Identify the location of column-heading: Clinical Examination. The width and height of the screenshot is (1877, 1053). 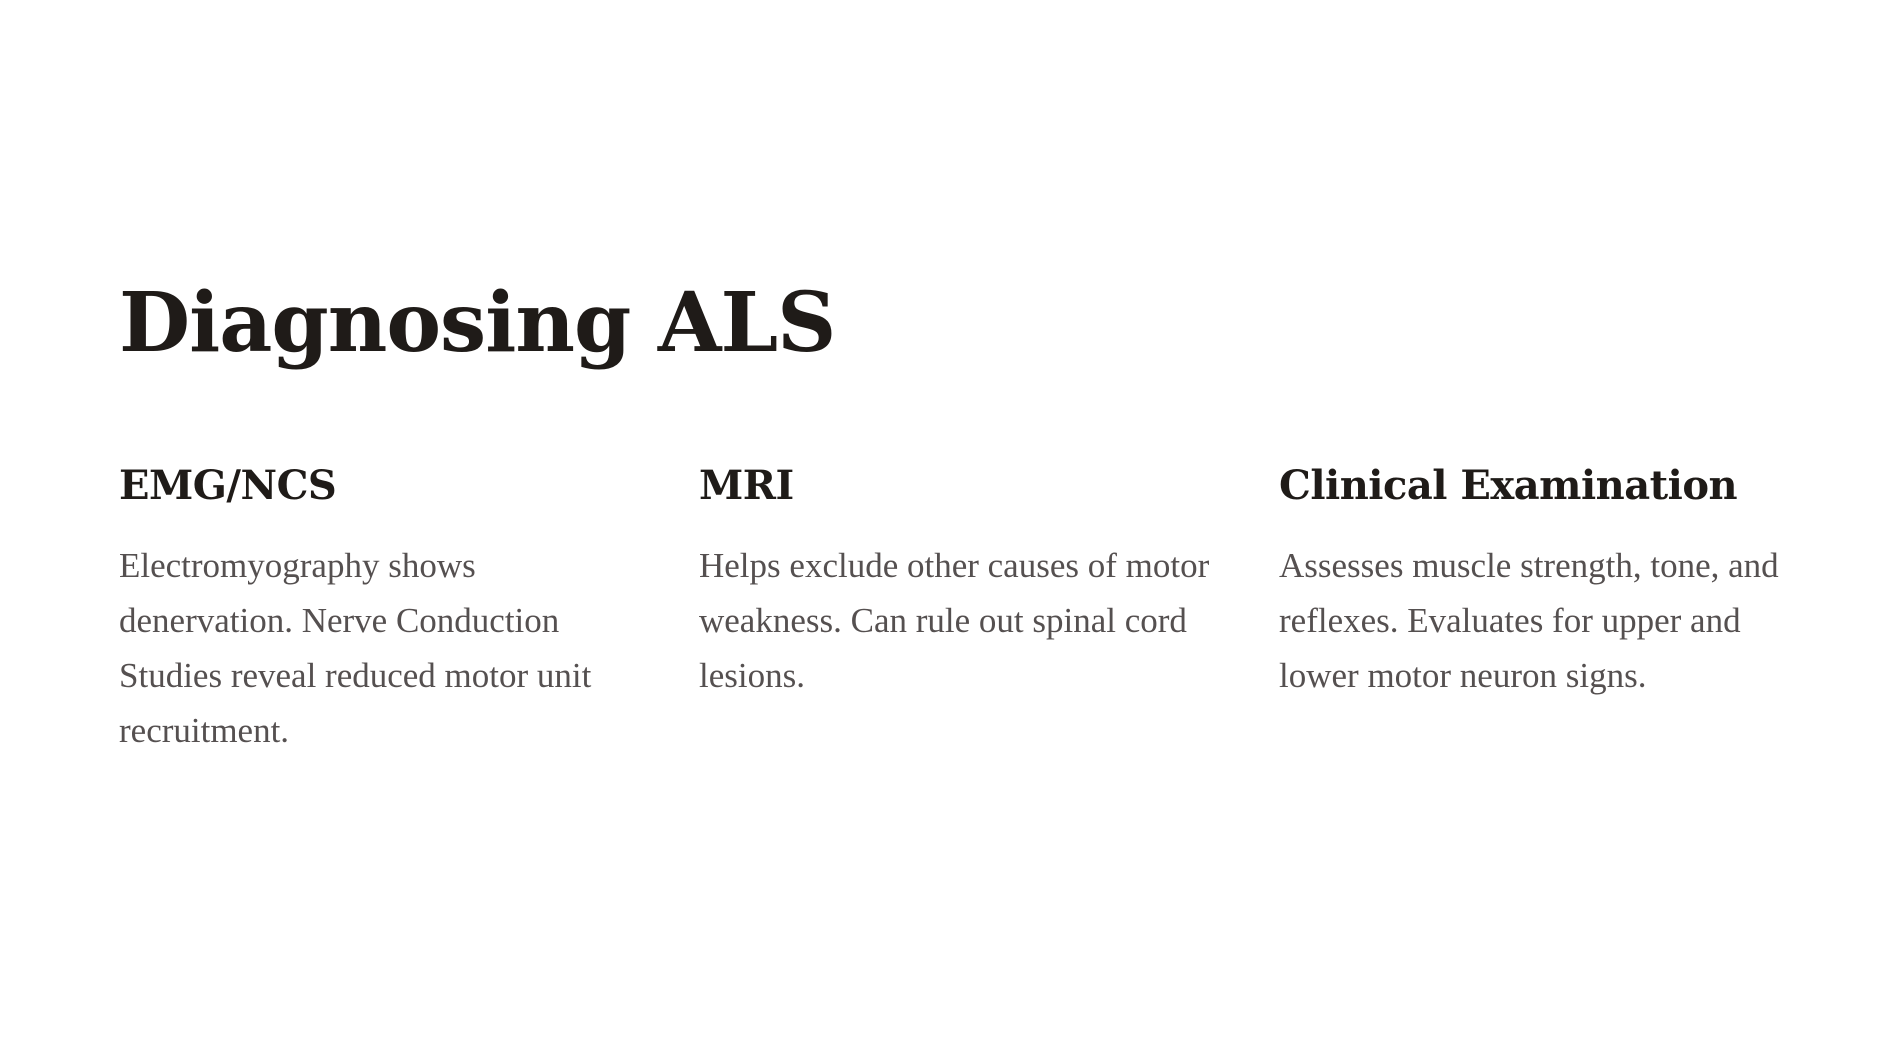
(1508, 485).